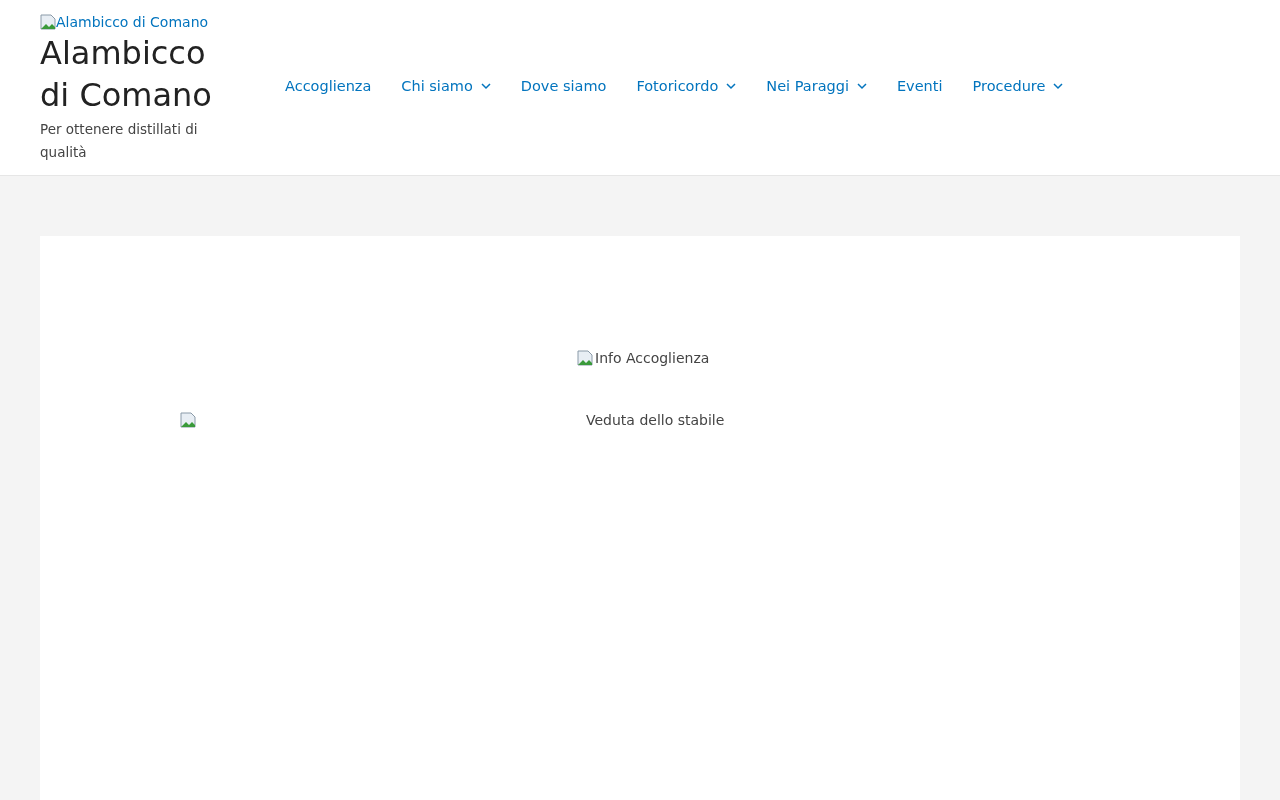  Describe the element at coordinates (446, 86) in the screenshot. I see `nav-menu-item: Chi siamo` at that location.